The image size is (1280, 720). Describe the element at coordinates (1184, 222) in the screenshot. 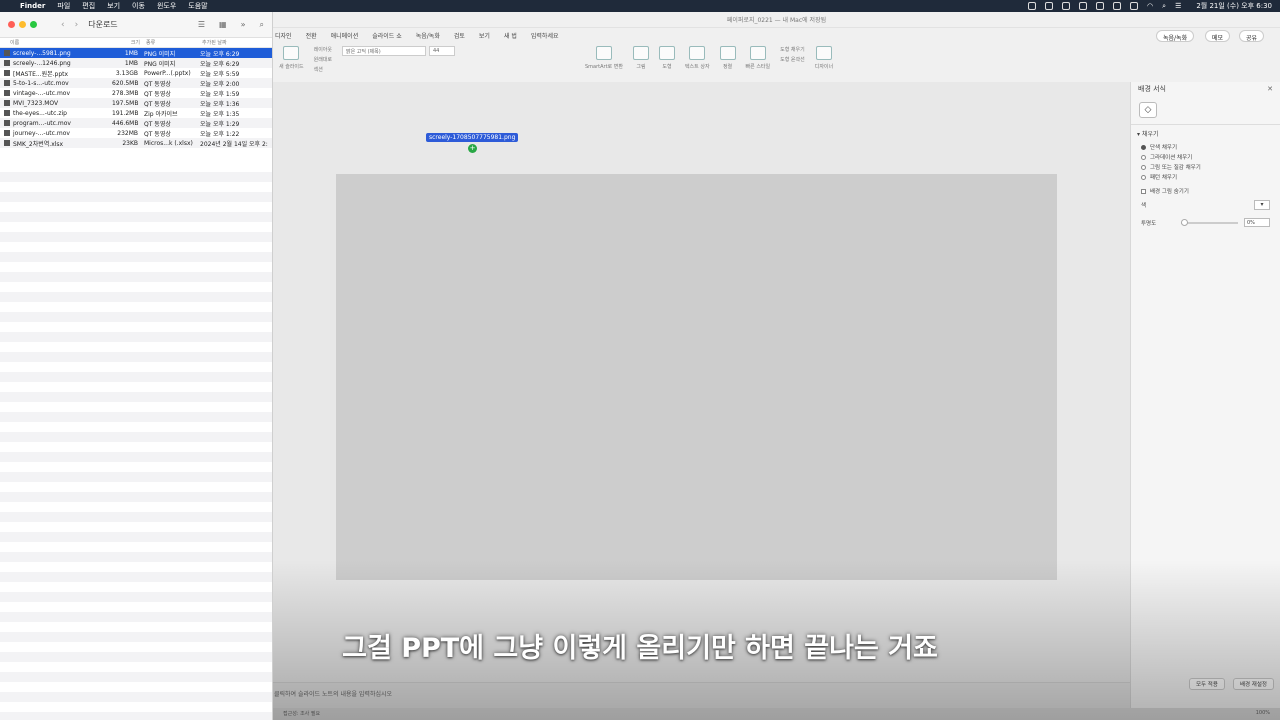

I see `slider-knob` at that location.